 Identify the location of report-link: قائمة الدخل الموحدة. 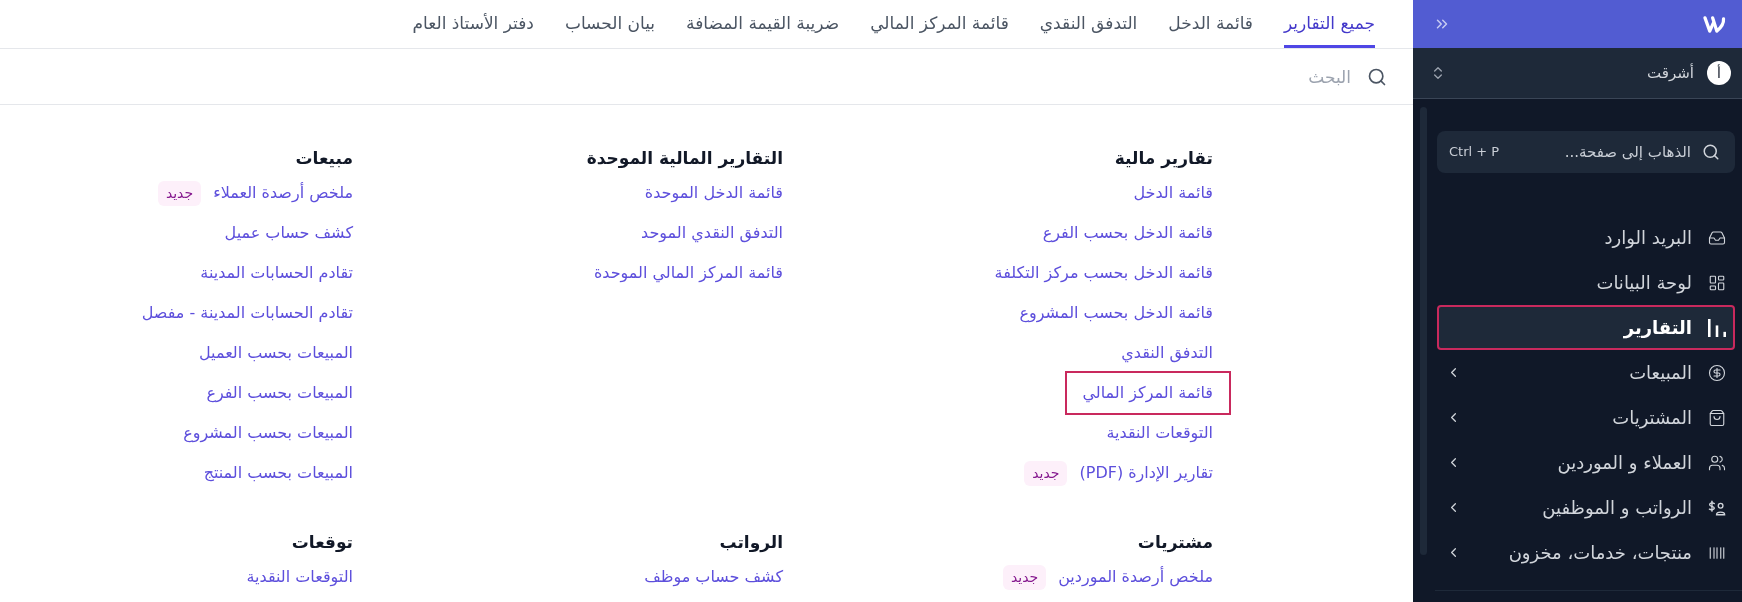
(713, 193).